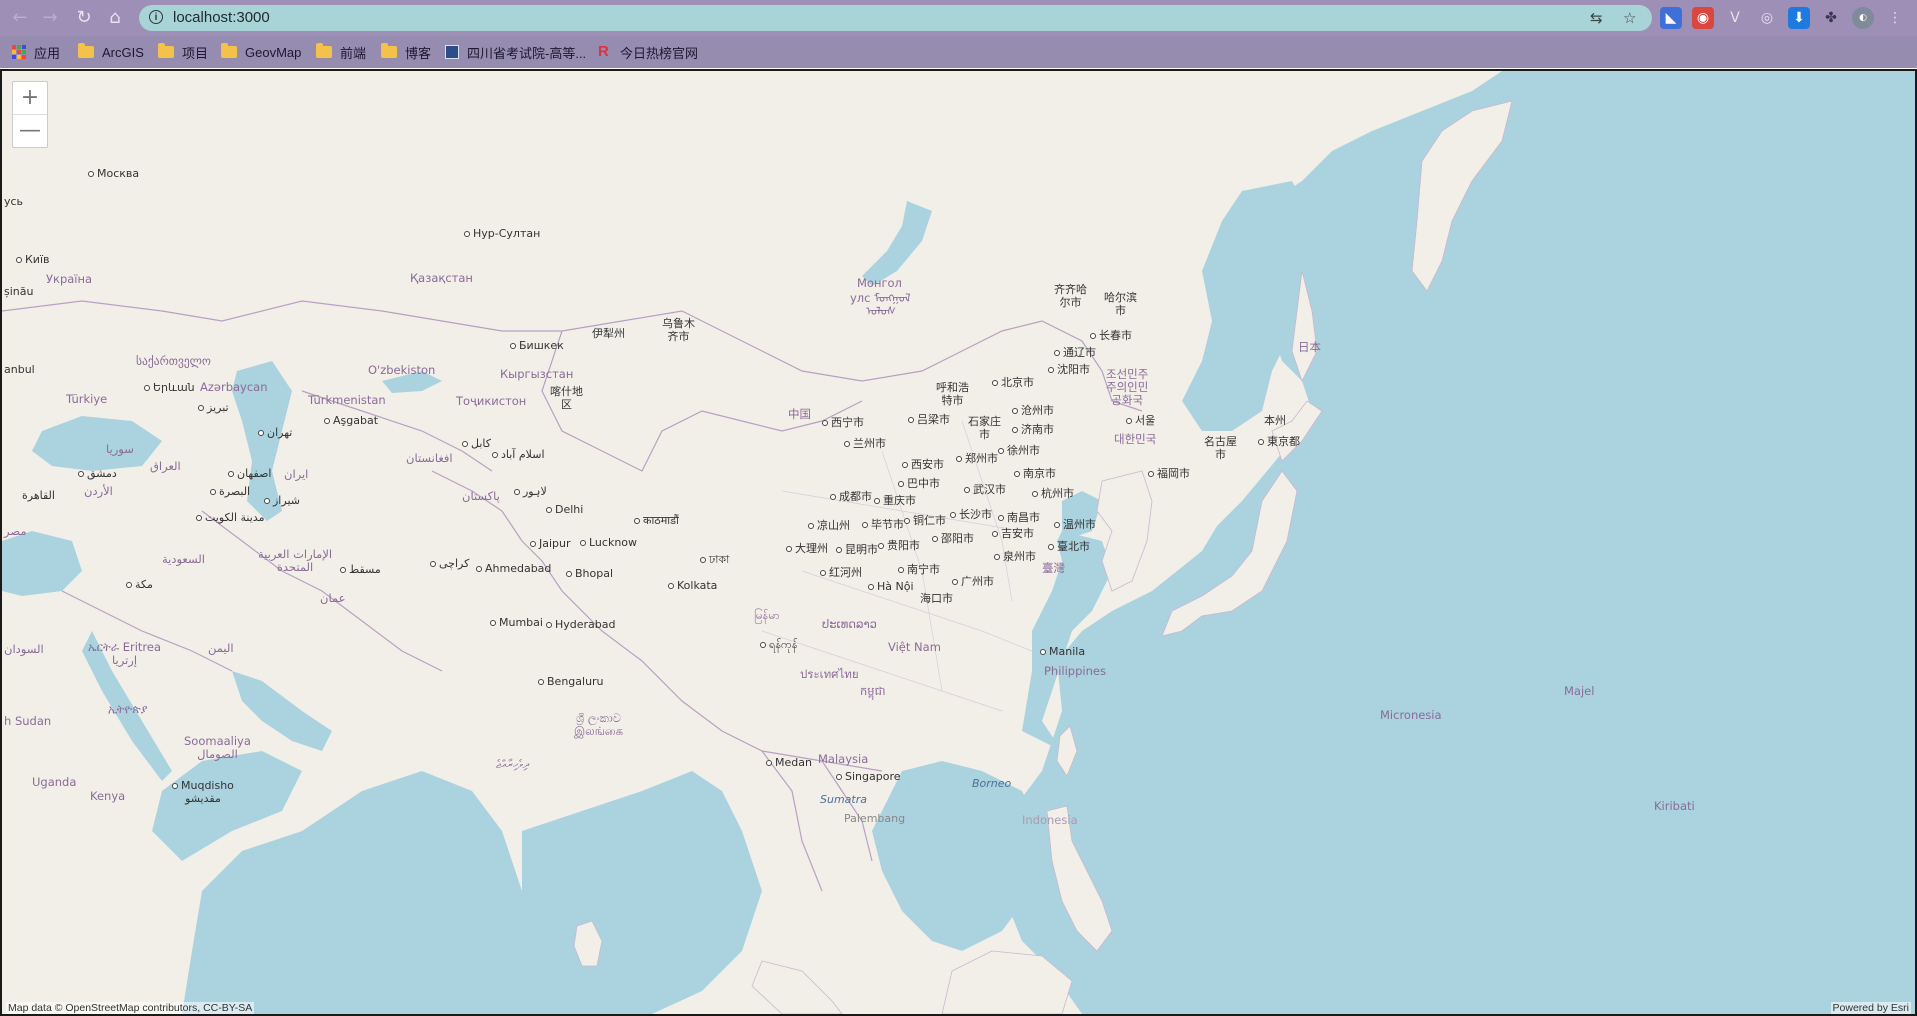  I want to click on menu-icon: ⋮, so click(1895, 18).